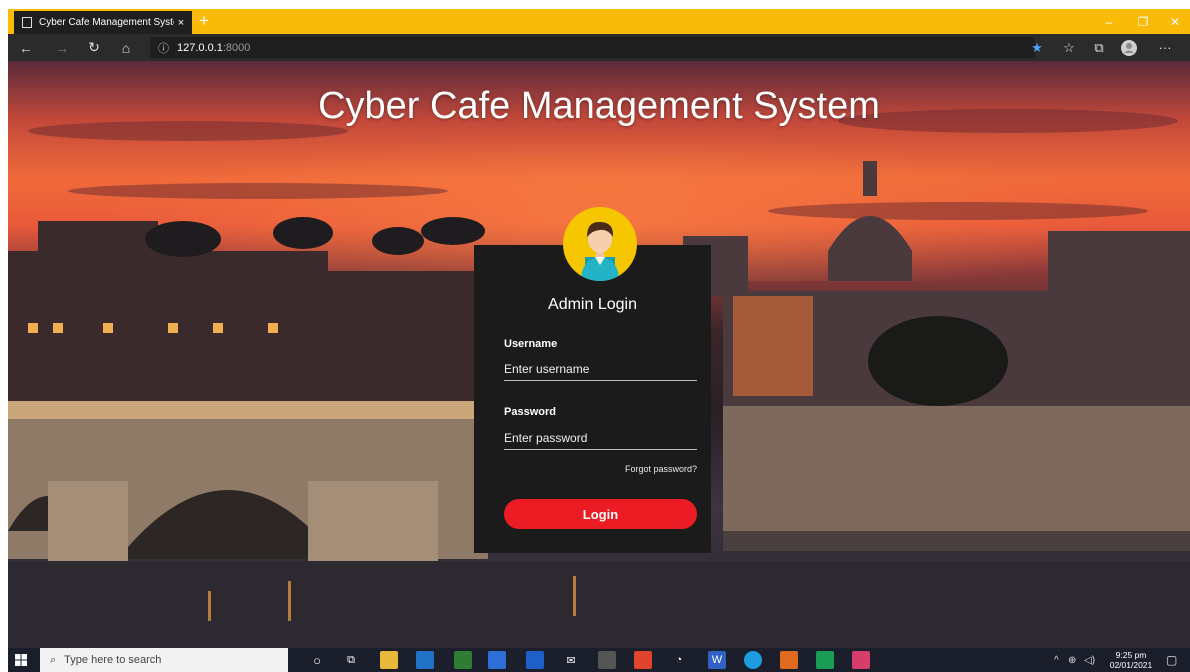 This screenshot has width=1190, height=672. I want to click on new-tab-button: +, so click(204, 21).